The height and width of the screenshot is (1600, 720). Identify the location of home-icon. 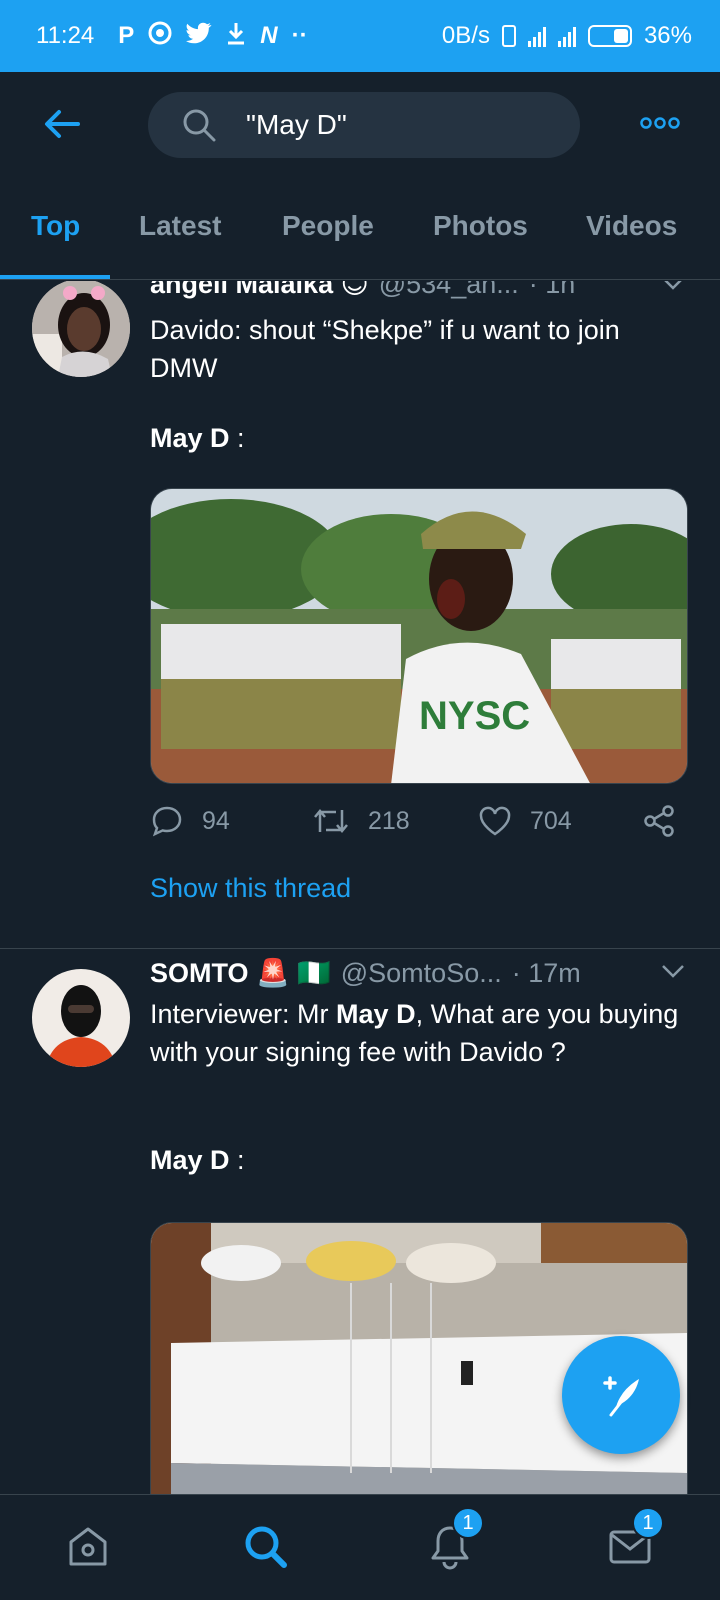
(88, 1546).